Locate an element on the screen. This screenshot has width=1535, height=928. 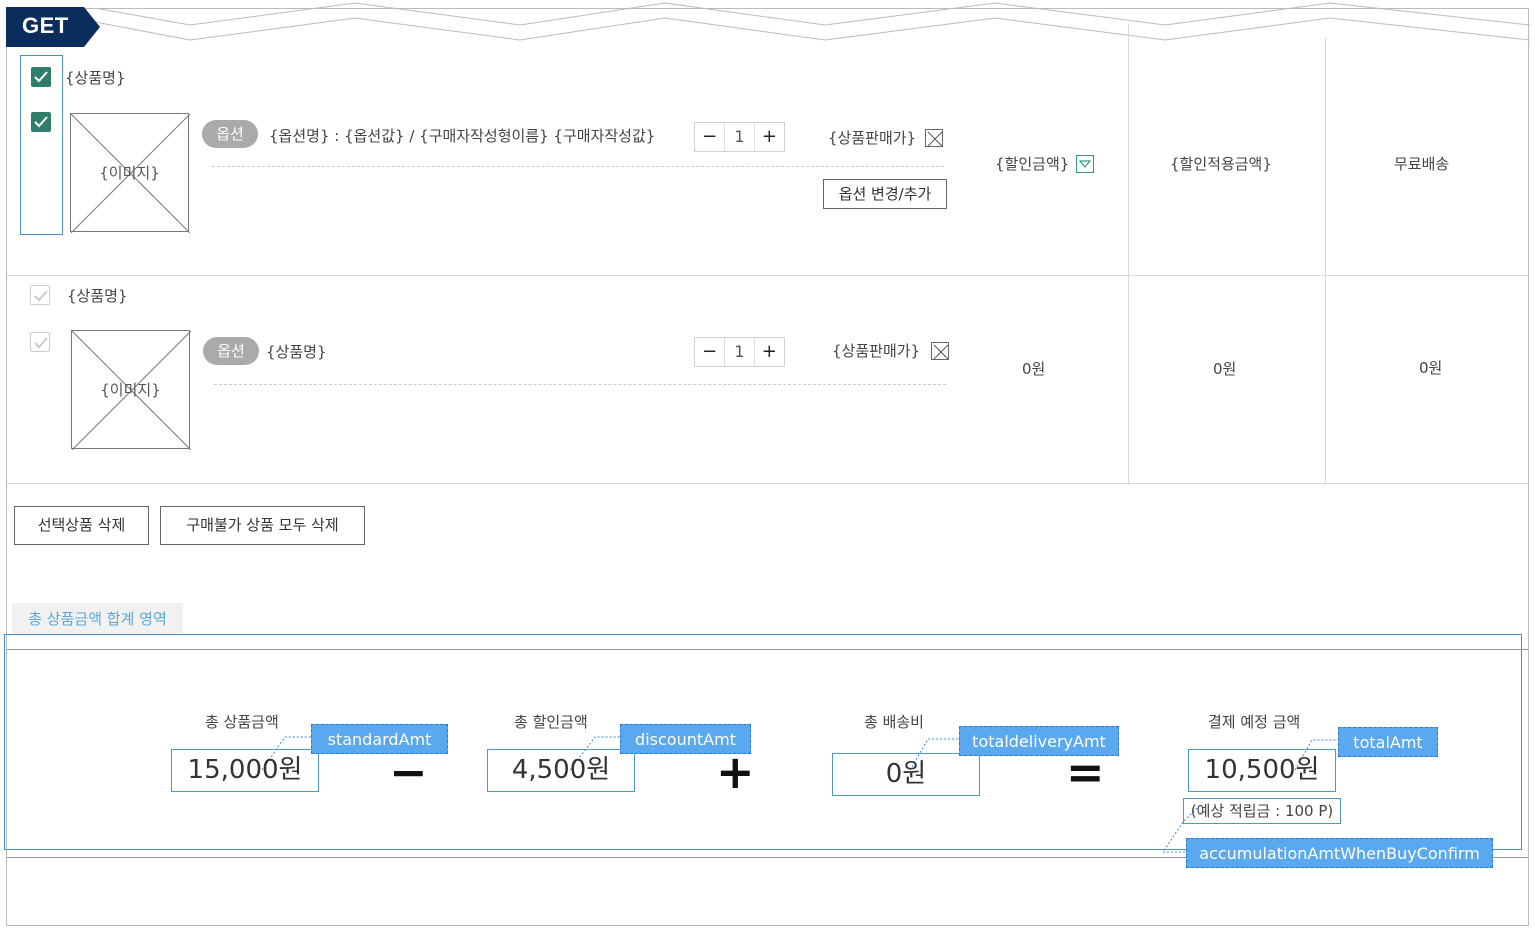
plus-operator: + is located at coordinates (735, 772).